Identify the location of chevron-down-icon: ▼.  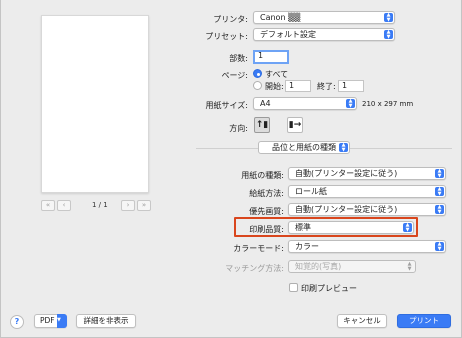
(62, 321).